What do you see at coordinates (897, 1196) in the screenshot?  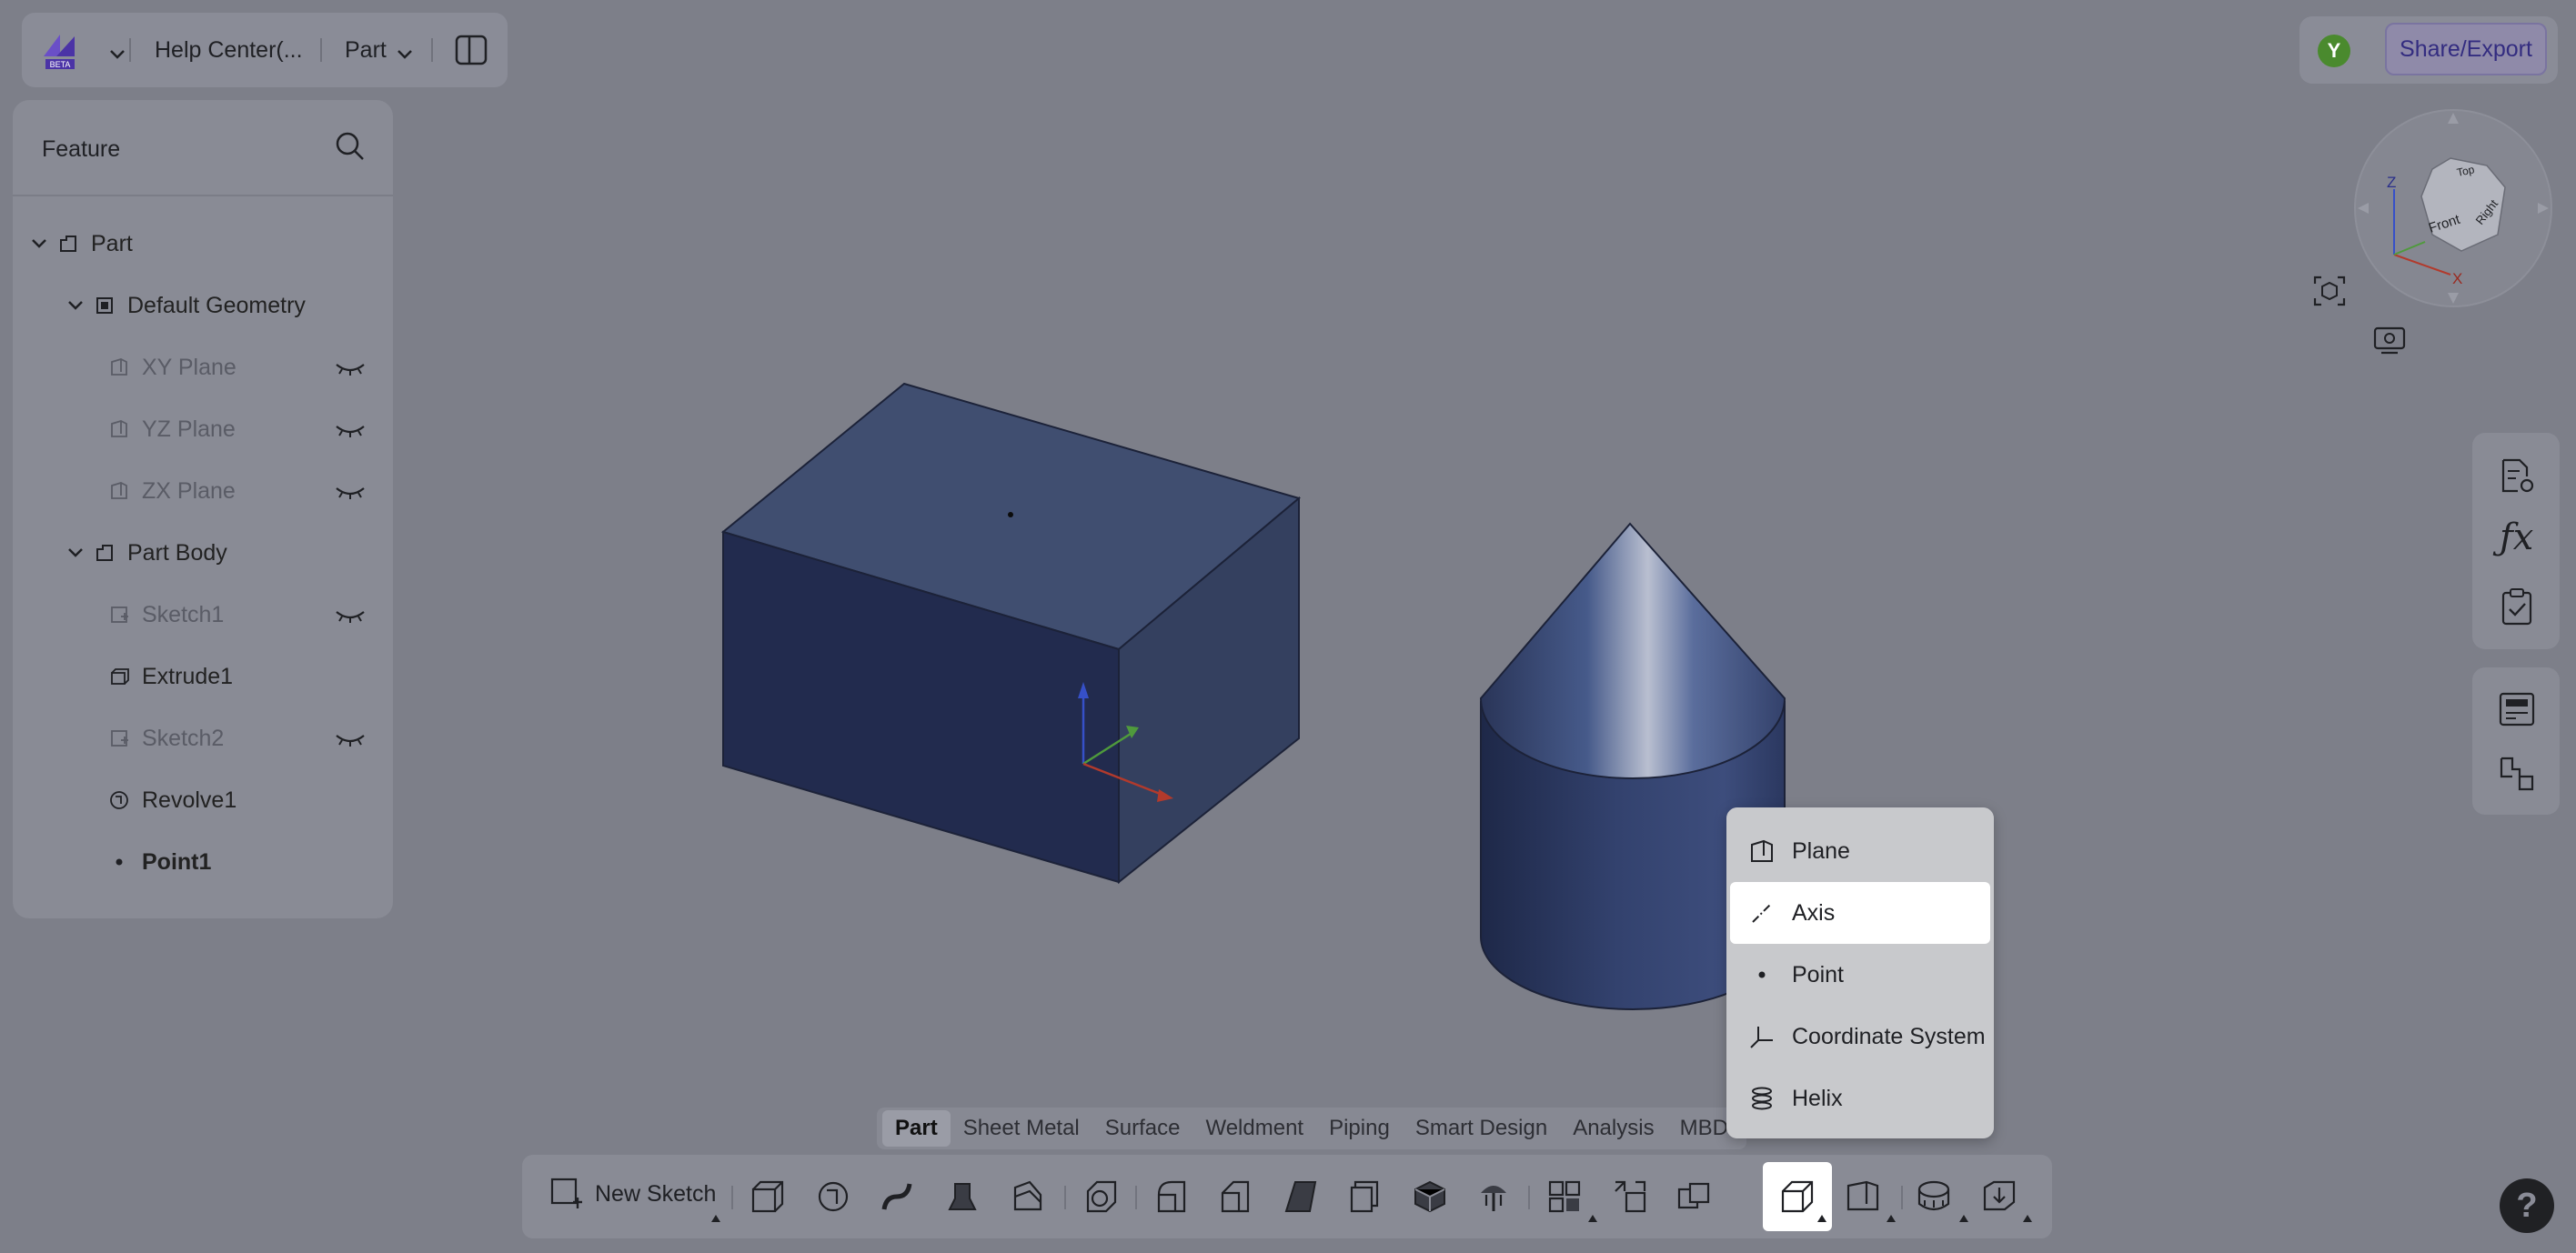 I see `sweep-tool` at bounding box center [897, 1196].